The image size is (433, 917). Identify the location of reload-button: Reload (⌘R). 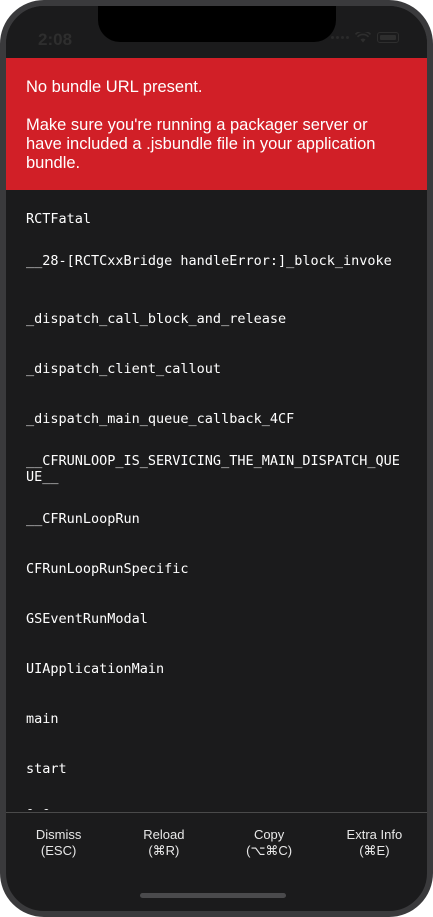
(163, 843).